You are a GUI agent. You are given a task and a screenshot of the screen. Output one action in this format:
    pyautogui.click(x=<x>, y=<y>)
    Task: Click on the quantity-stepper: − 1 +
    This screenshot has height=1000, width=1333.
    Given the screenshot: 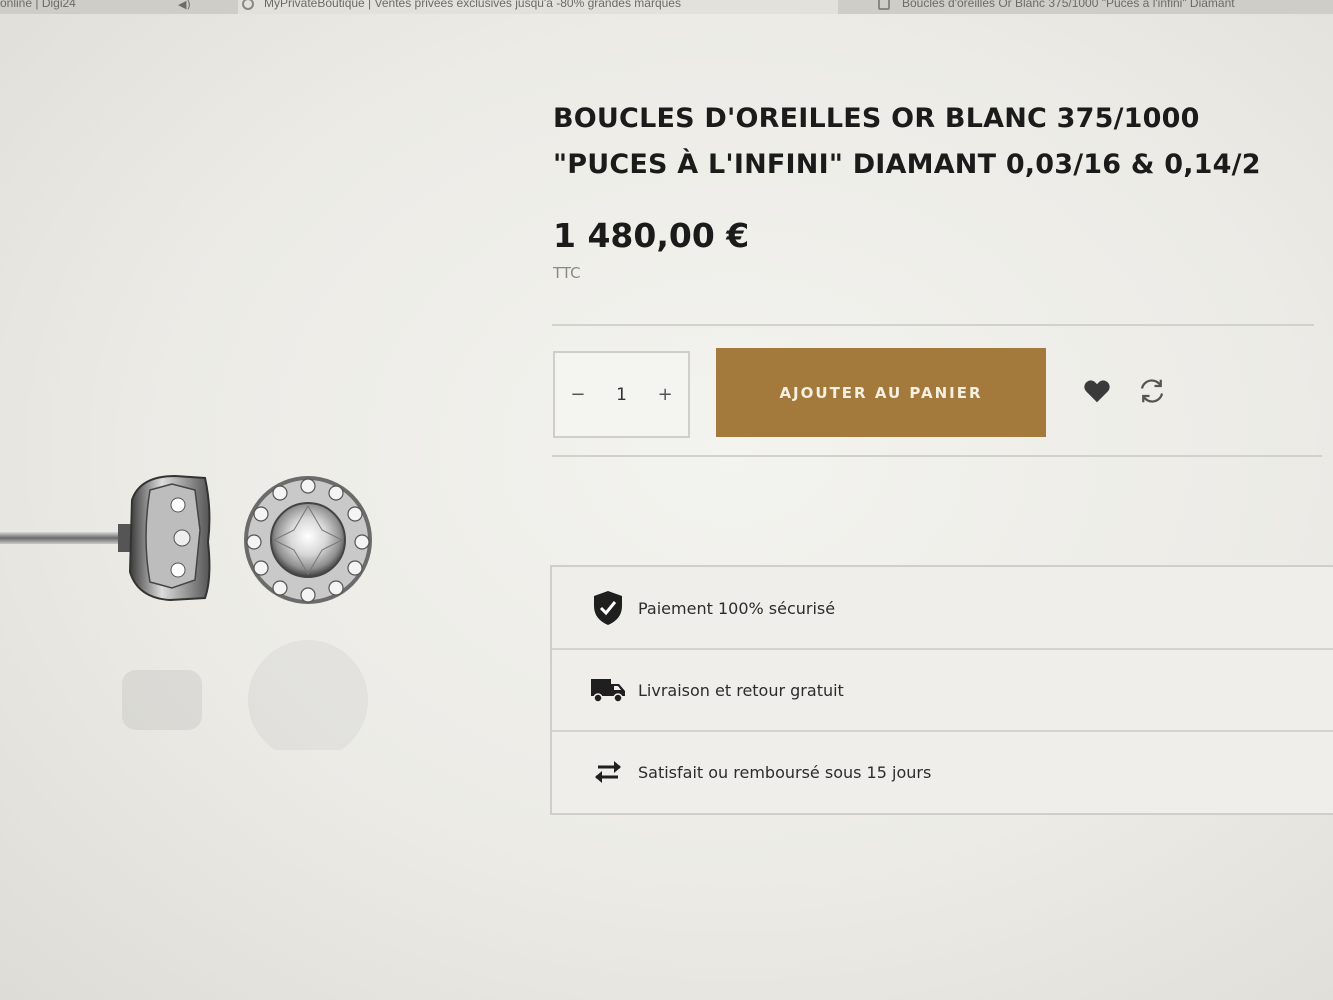 What is the action you would take?
    pyautogui.click(x=621, y=394)
    